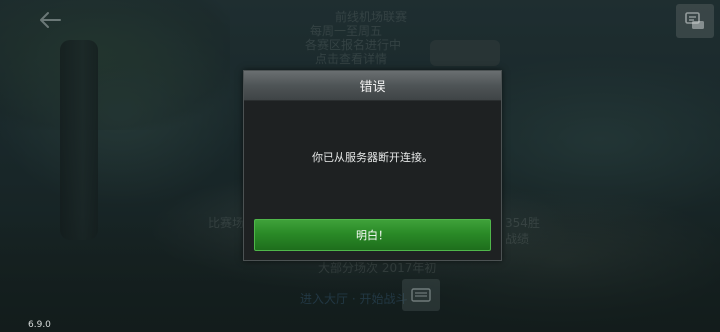  I want to click on confirm-button: 明白！, so click(372, 235).